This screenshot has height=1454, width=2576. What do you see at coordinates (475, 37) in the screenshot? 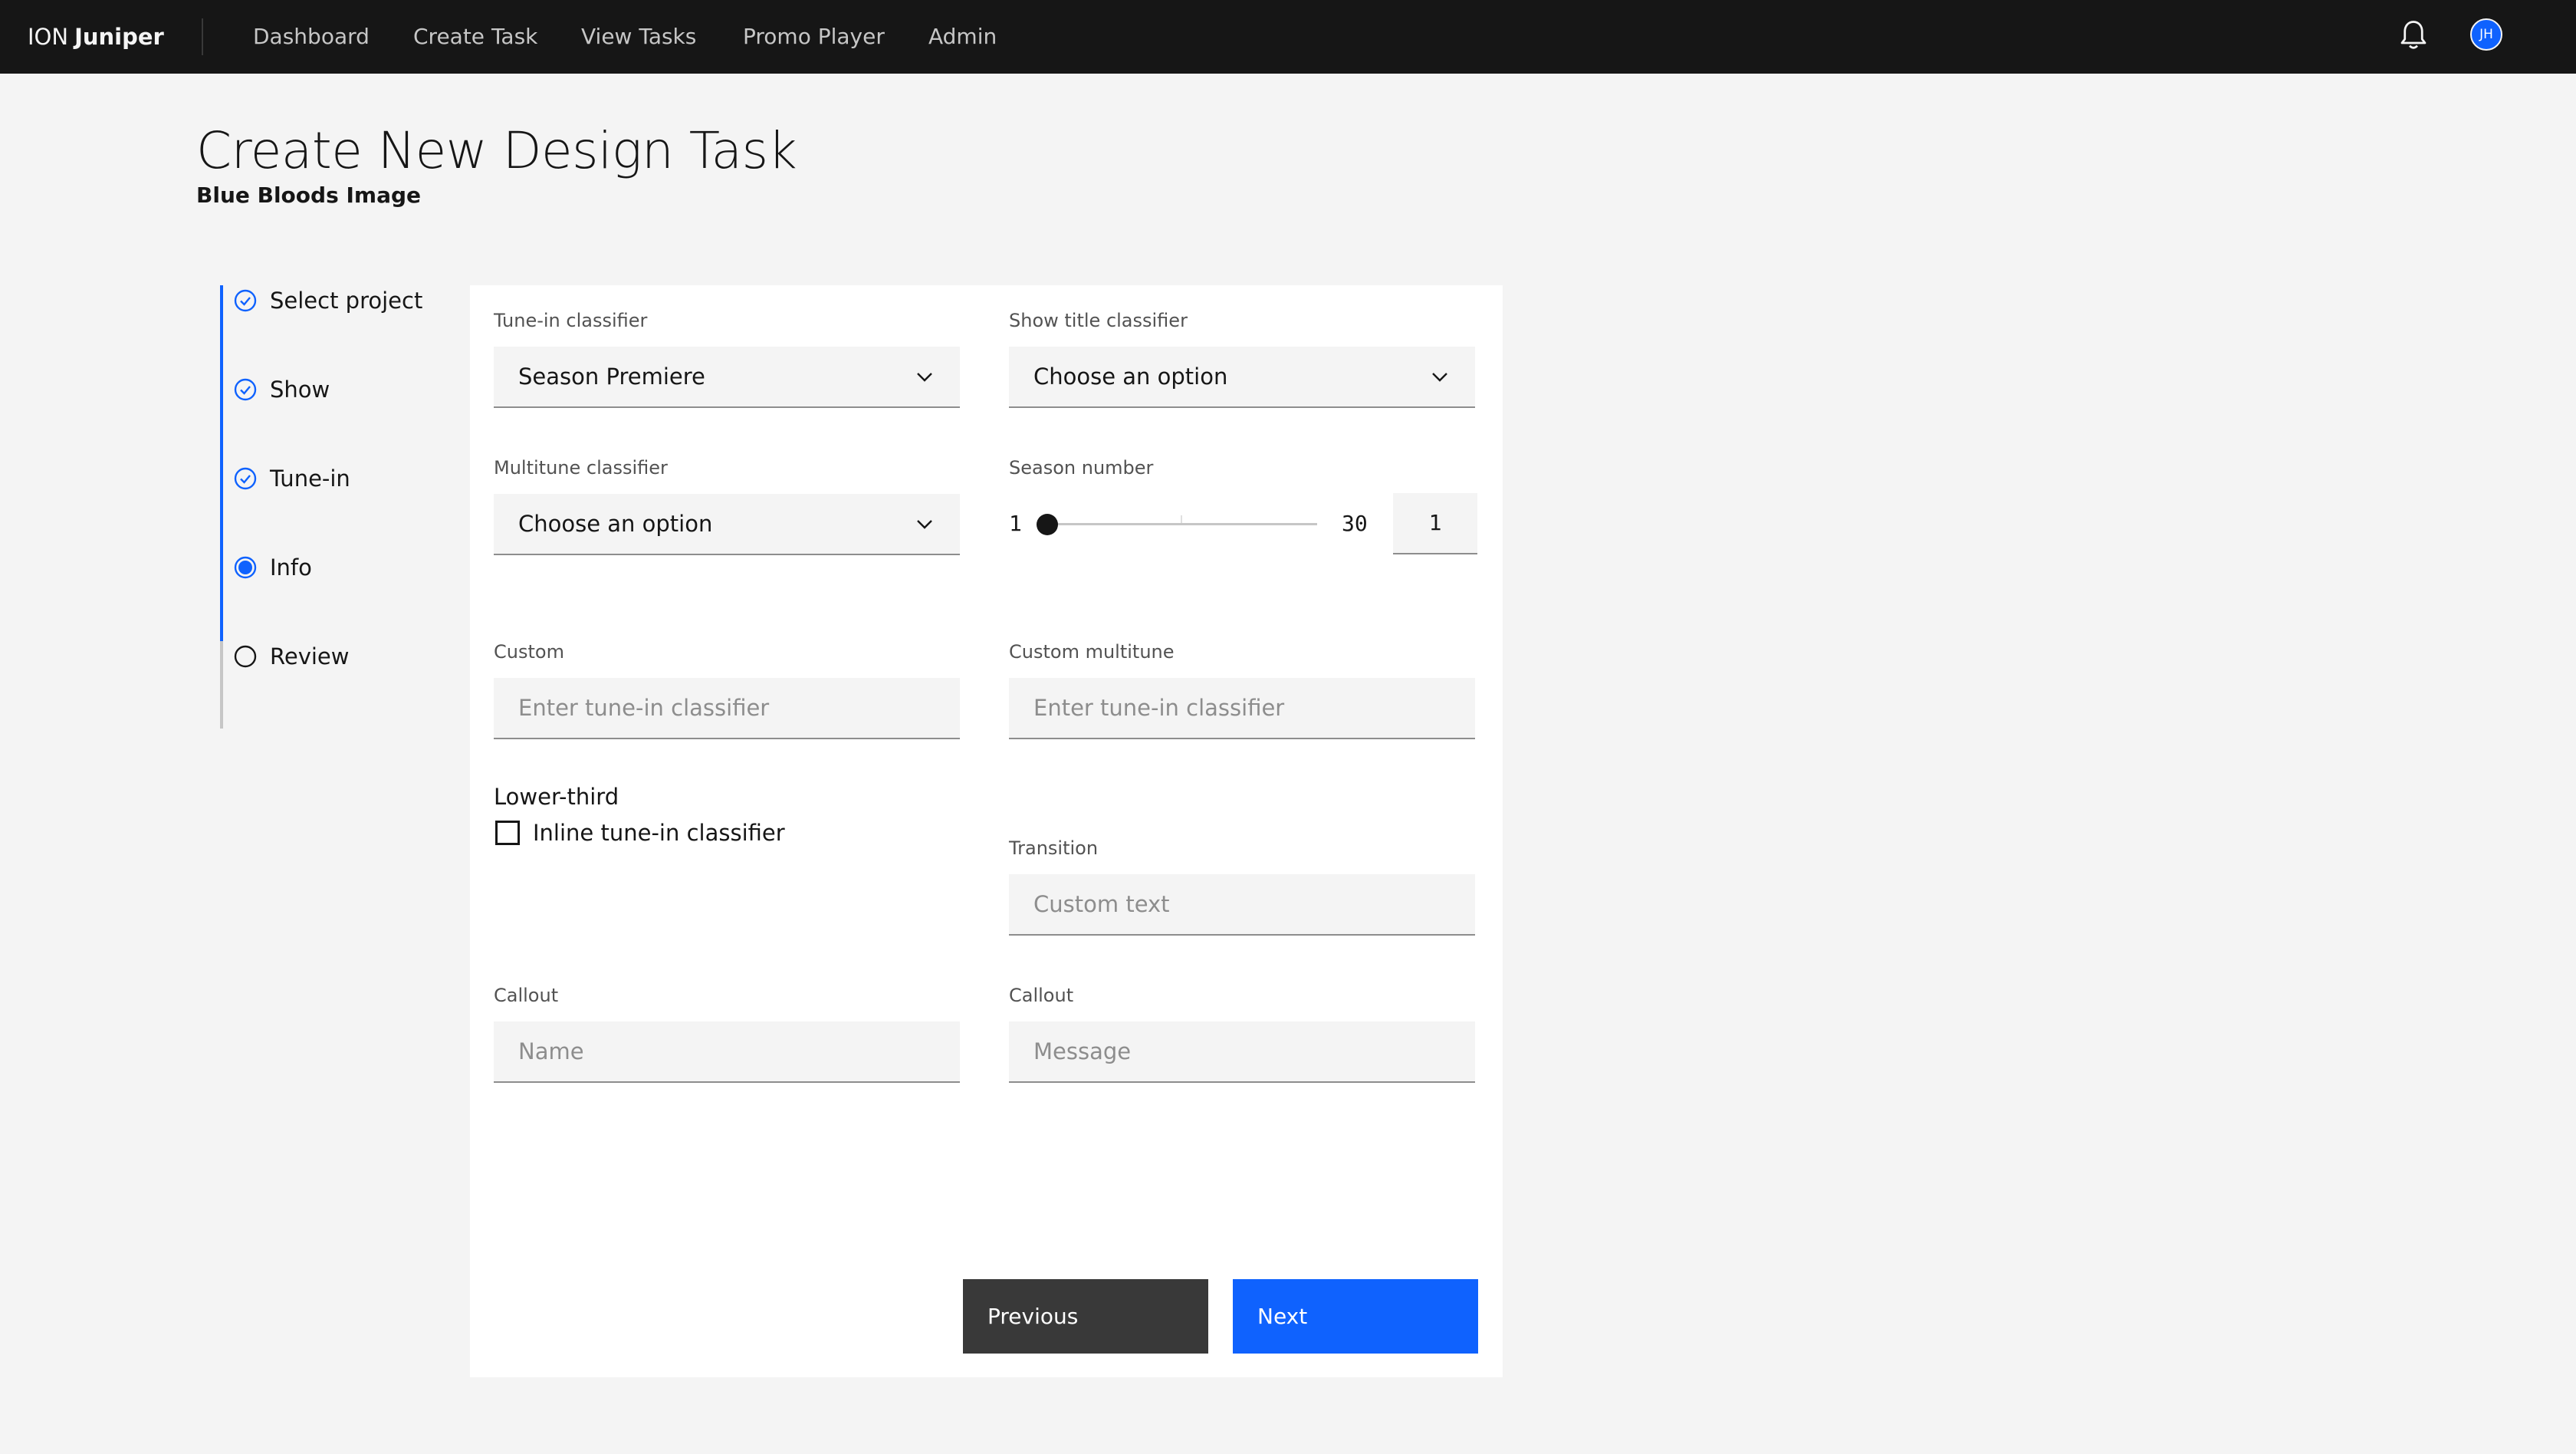
I see `nav-item-create-task: Create Task` at bounding box center [475, 37].